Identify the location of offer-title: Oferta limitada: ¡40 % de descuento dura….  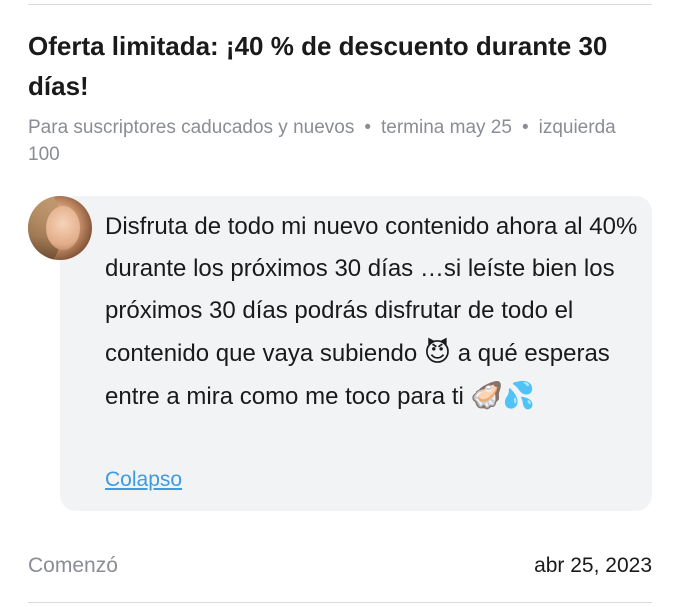
(318, 66).